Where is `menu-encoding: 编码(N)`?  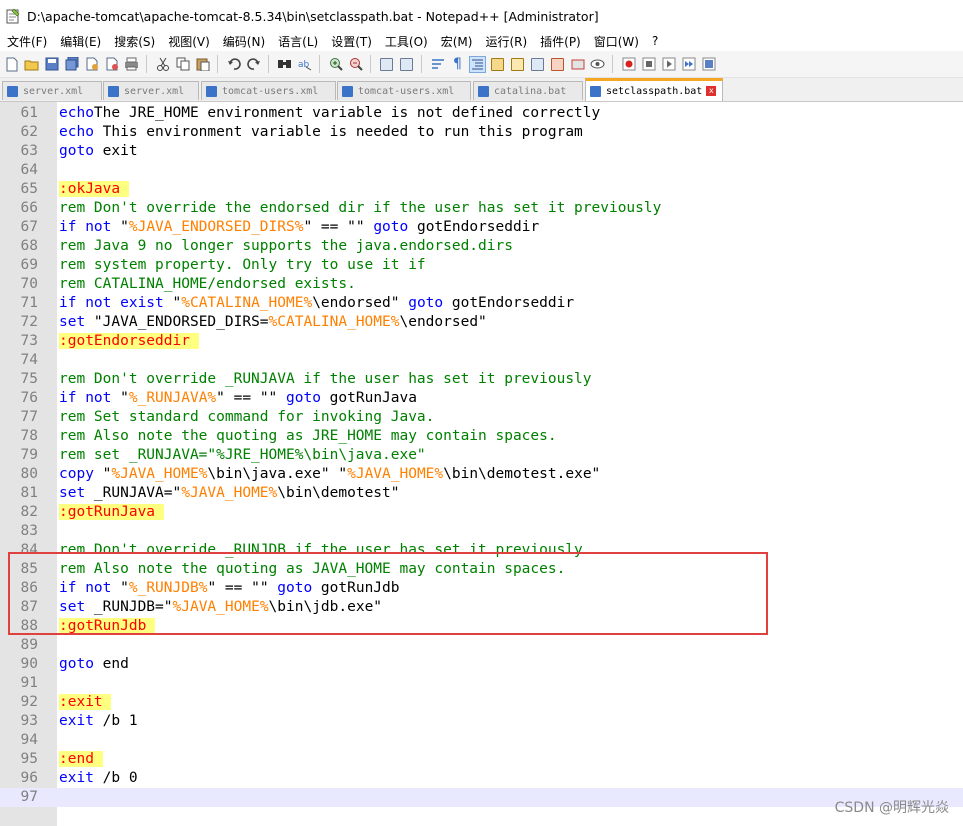
menu-encoding: 编码(N) is located at coordinates (243, 41).